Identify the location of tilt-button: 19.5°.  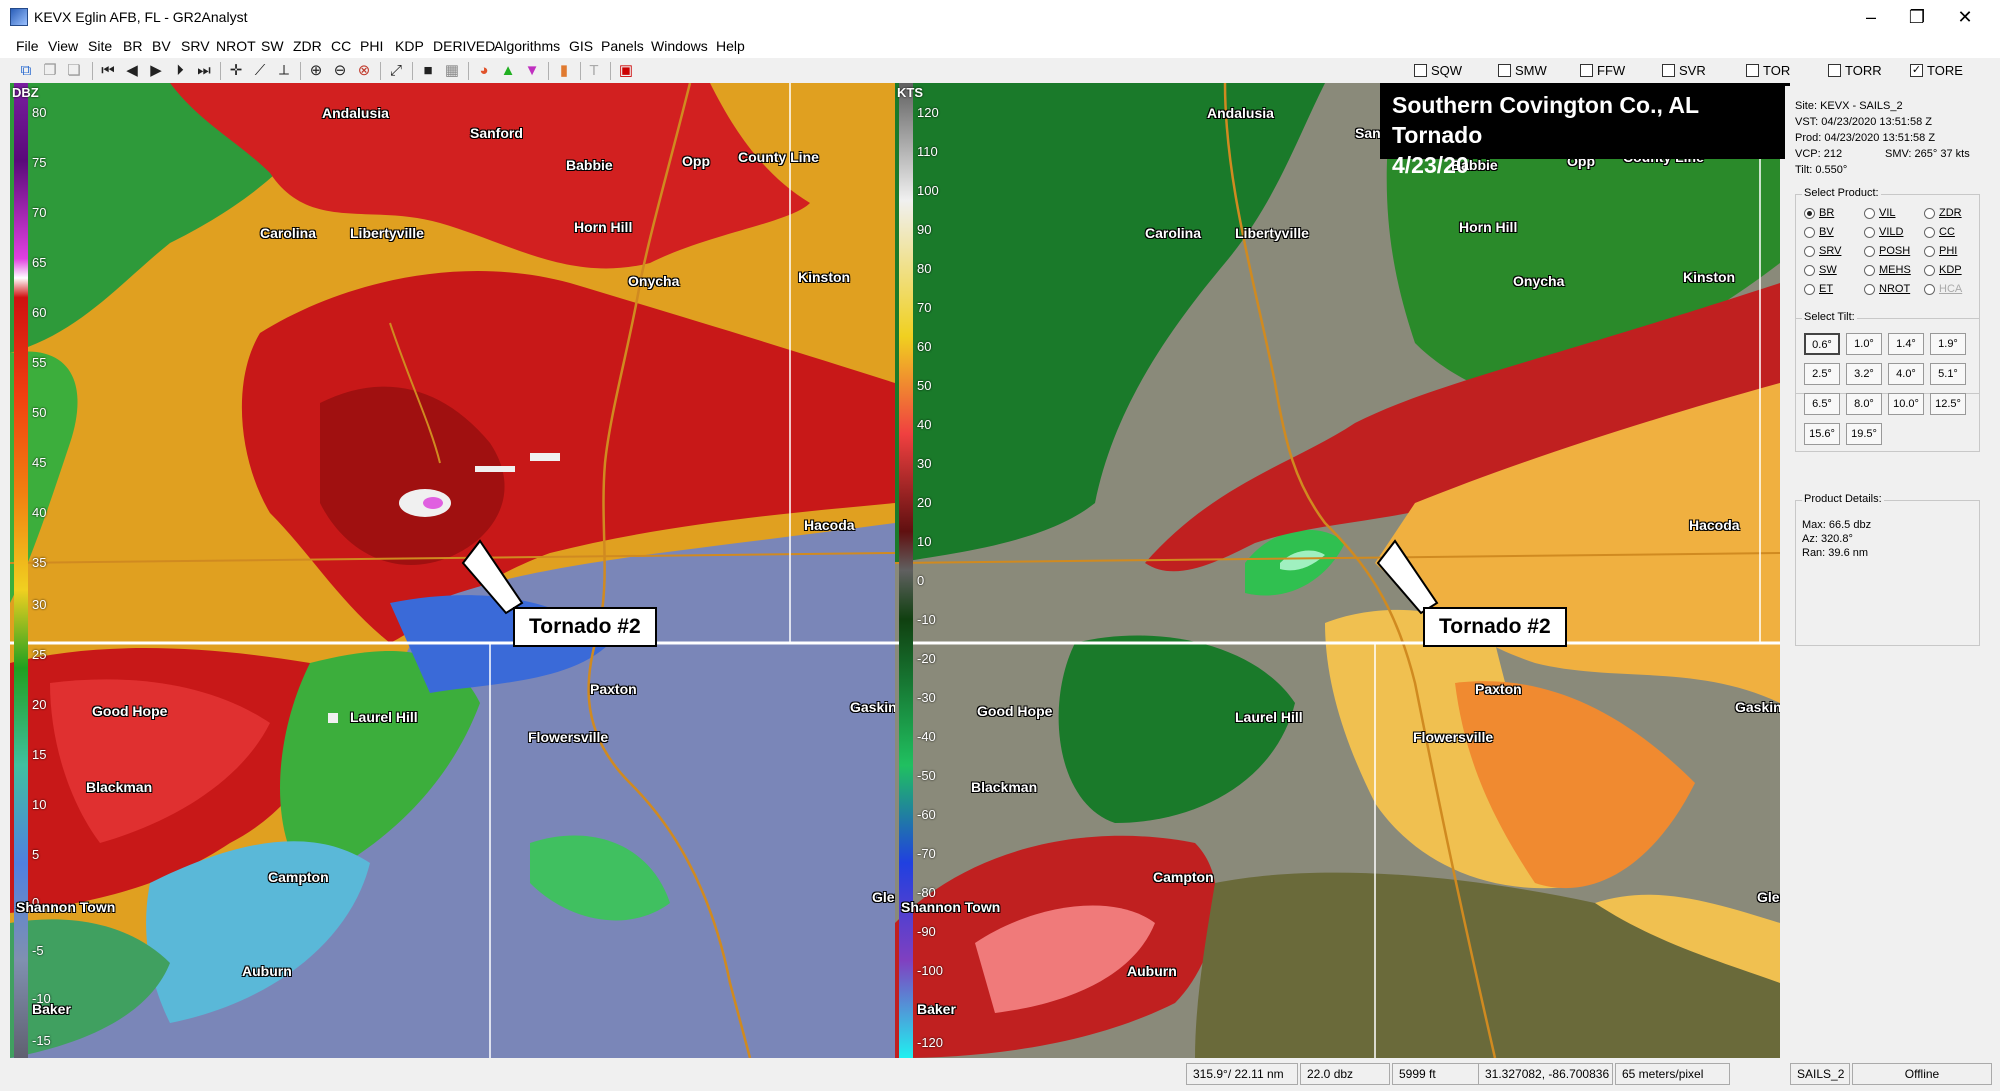
(1864, 434).